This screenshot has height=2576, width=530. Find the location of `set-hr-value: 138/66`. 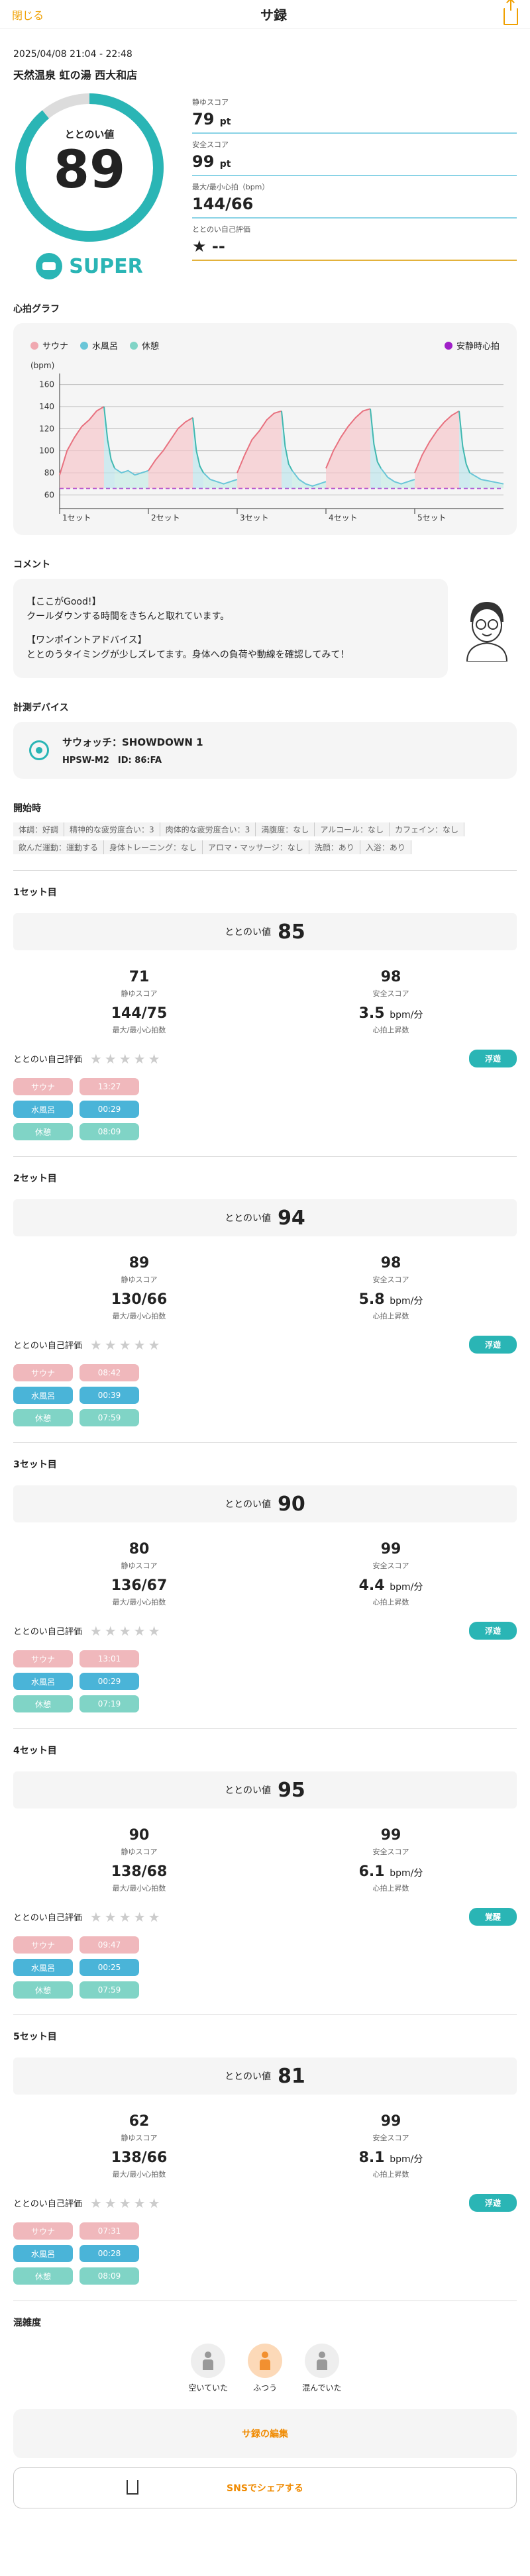

set-hr-value: 138/66 is located at coordinates (139, 2158).